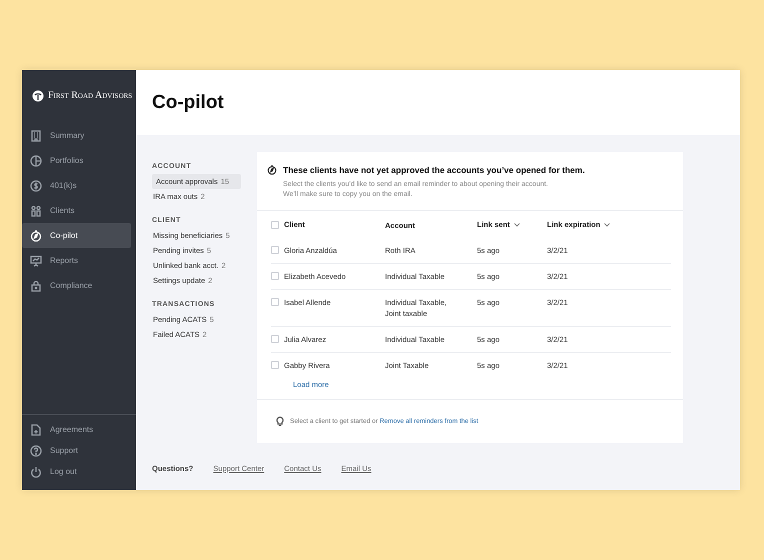 The width and height of the screenshot is (764, 560). I want to click on sidebar-item: Co-pilot, so click(76, 235).